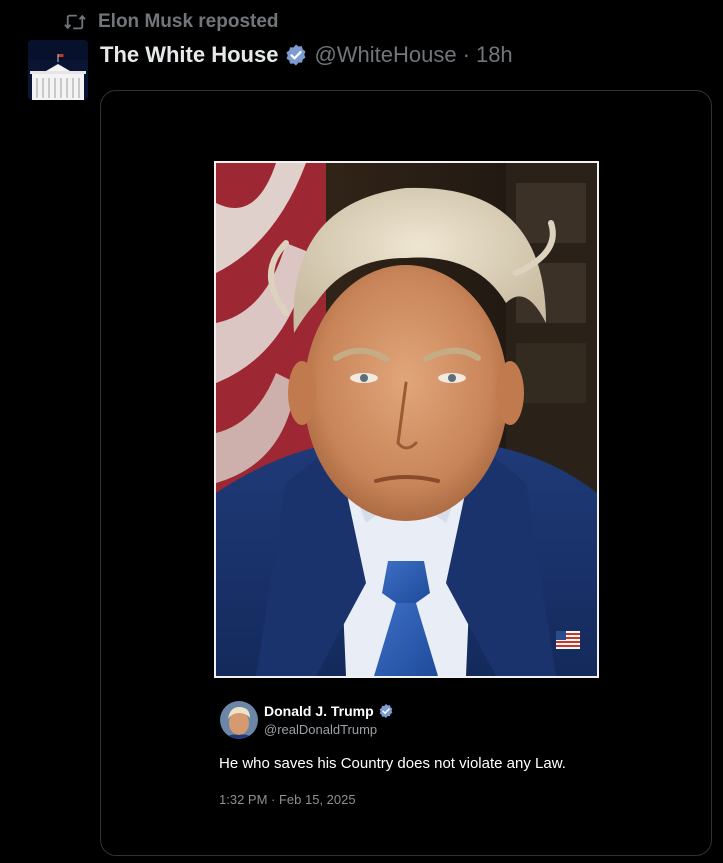  I want to click on quoted-header: Donald J. Trump, so click(329, 711).